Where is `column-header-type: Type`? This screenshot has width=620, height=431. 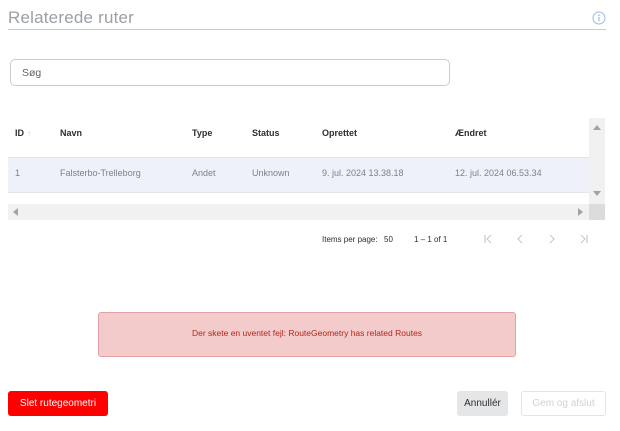
column-header-type: Type is located at coordinates (202, 133).